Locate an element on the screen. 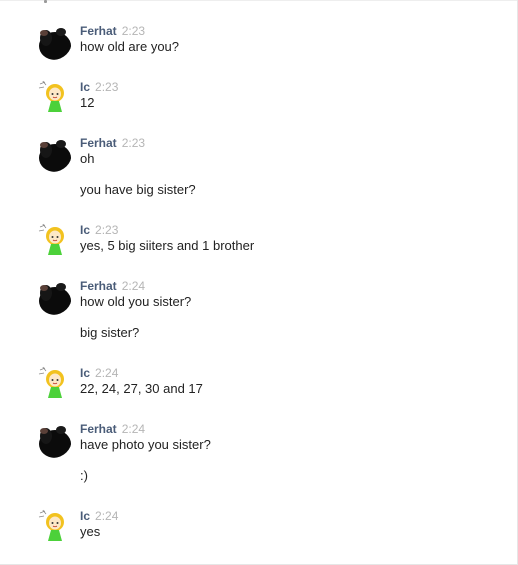 The image size is (518, 565). message-text: 12 is located at coordinates (87, 102).